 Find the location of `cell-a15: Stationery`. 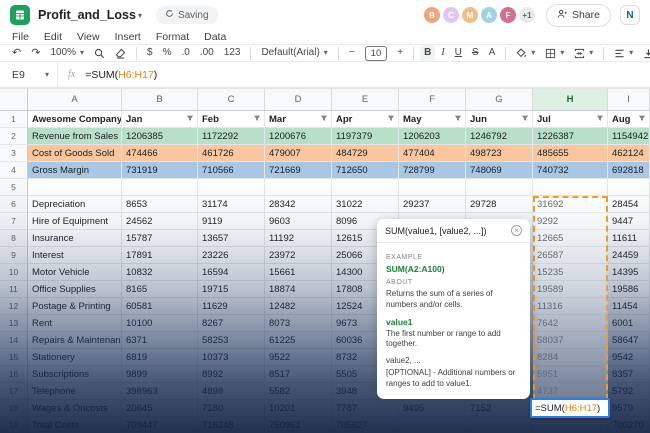

cell-a15: Stationery is located at coordinates (75, 357).